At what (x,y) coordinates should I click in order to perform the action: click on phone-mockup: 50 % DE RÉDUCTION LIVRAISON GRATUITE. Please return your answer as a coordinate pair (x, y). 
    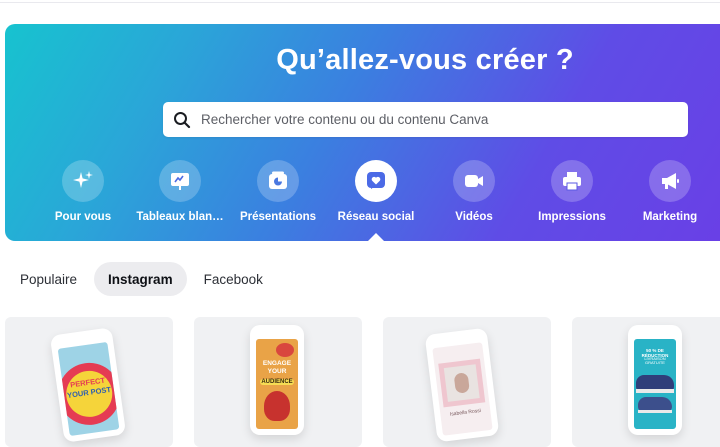
    Looking at the image, I should click on (655, 380).